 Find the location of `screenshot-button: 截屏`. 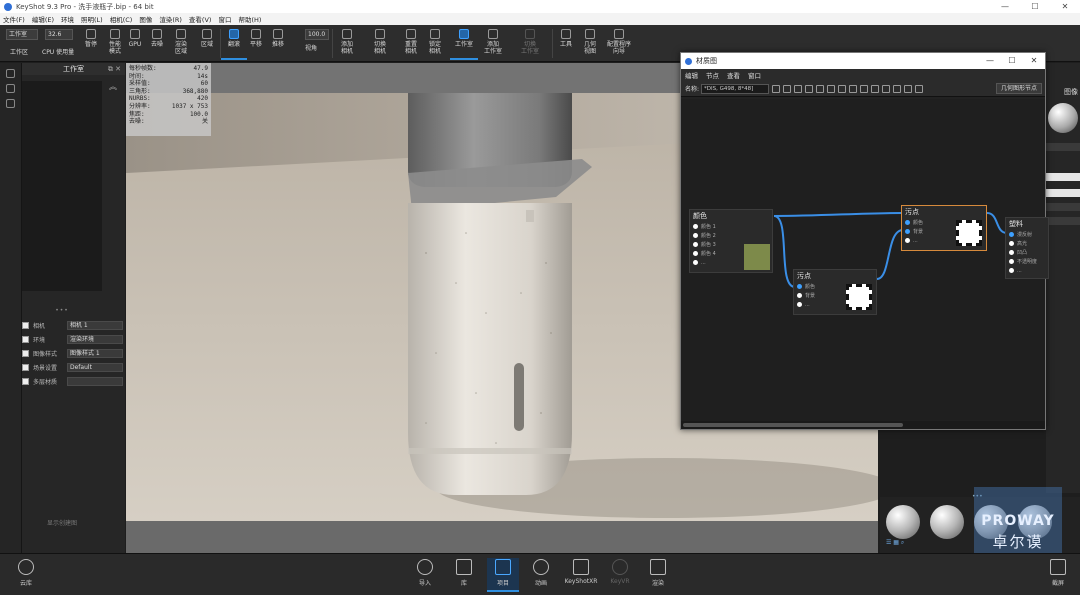

screenshot-button: 截屏 is located at coordinates (1058, 575).